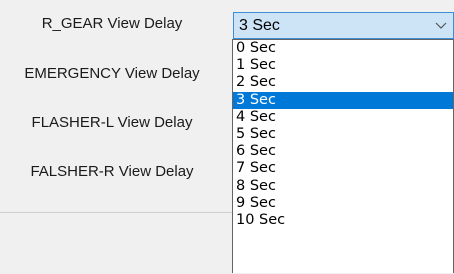  I want to click on label-emergency-view-delay: EMERGENCY View Delay, so click(112, 73).